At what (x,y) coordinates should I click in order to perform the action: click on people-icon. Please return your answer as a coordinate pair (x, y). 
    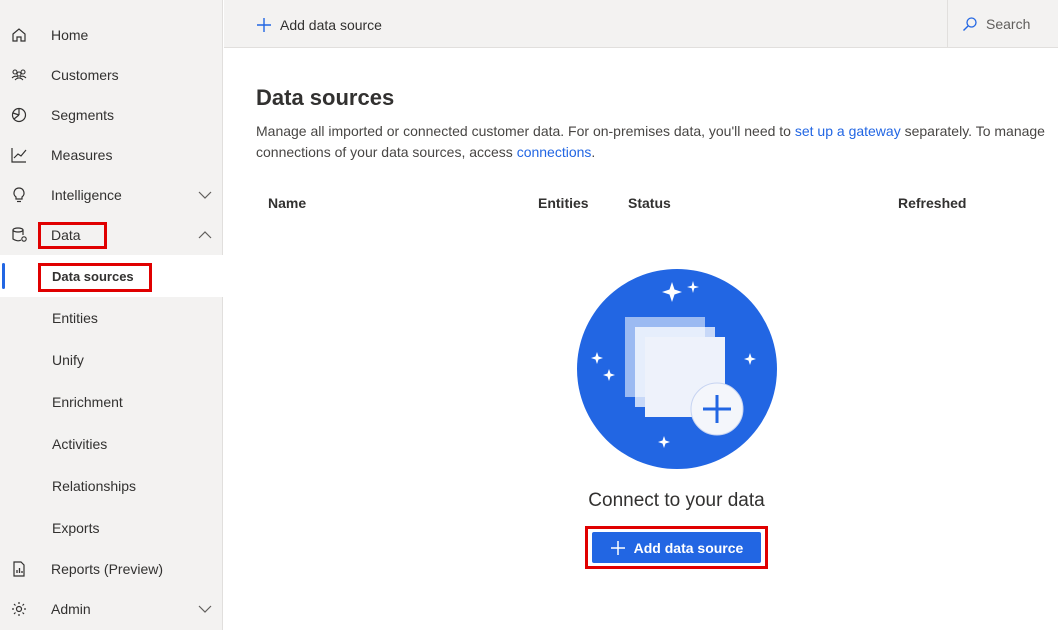
    Looking at the image, I should click on (19, 75).